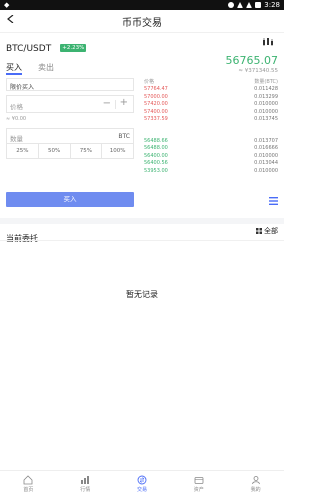 This screenshot has width=320, height=499. What do you see at coordinates (13, 85) in the screenshot?
I see `chevron-down-icon: ⌄` at bounding box center [13, 85].